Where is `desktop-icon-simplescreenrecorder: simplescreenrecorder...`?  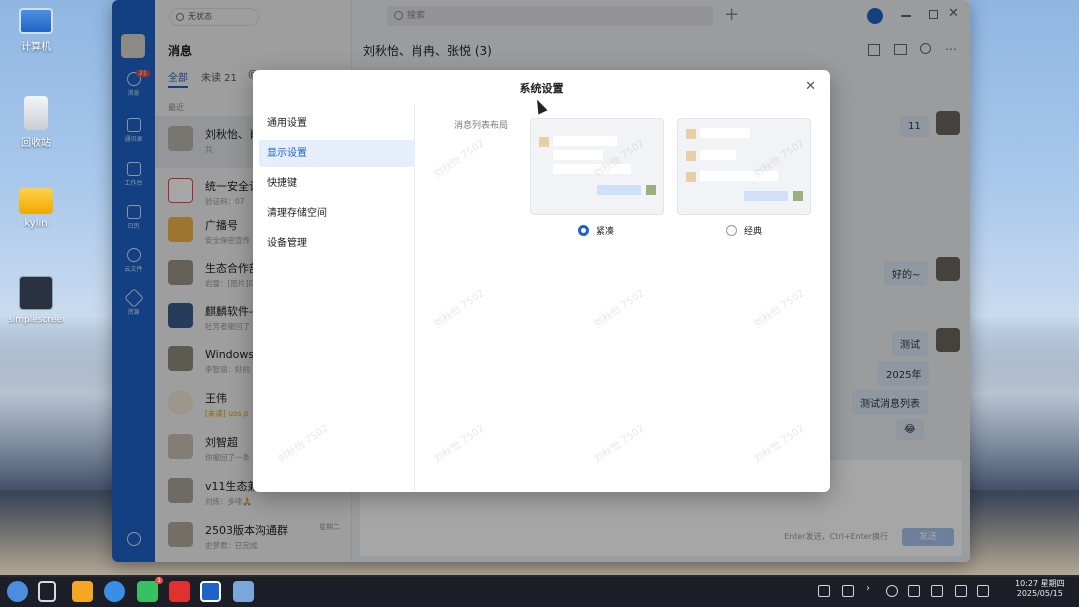 desktop-icon-simplescreenrecorder: simplescreenrecorder... is located at coordinates (36, 301).